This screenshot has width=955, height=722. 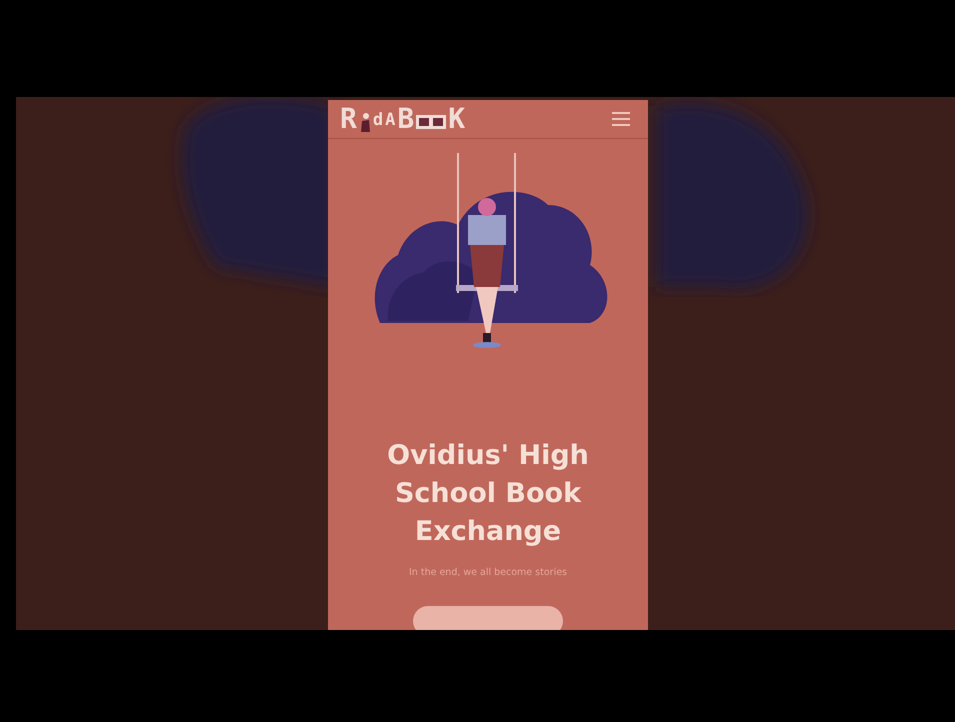 I want to click on page-title: Ovidius' High School Book Exchange, so click(x=488, y=494).